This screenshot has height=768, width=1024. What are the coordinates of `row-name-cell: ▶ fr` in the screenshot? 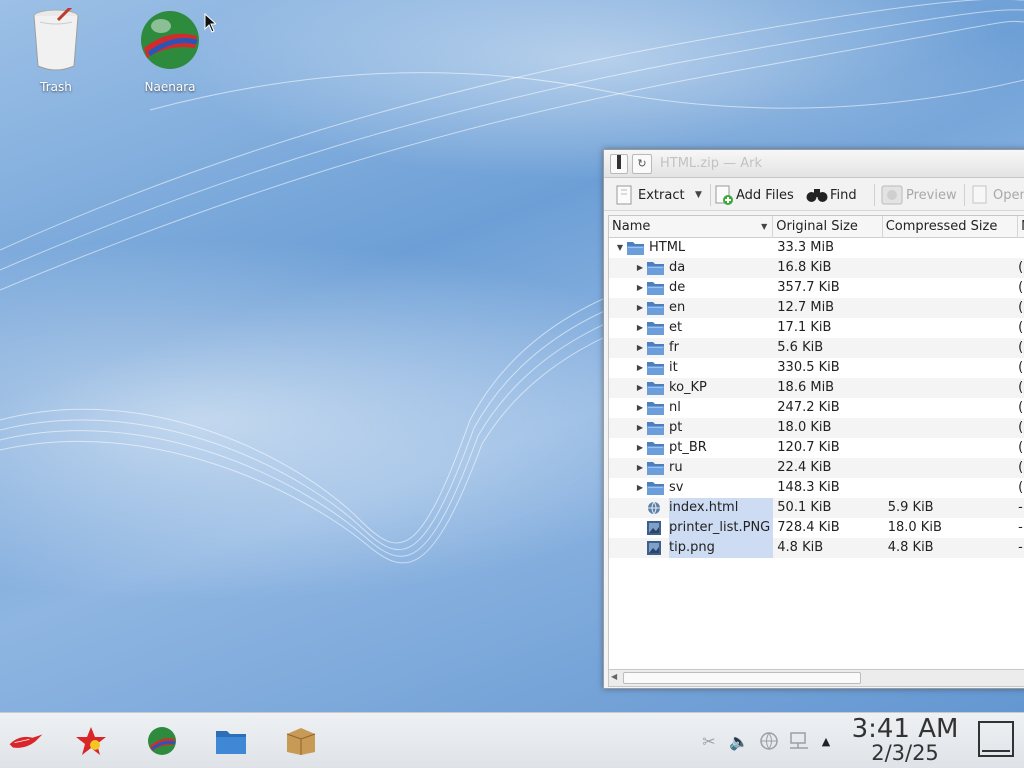 It's located at (691, 348).